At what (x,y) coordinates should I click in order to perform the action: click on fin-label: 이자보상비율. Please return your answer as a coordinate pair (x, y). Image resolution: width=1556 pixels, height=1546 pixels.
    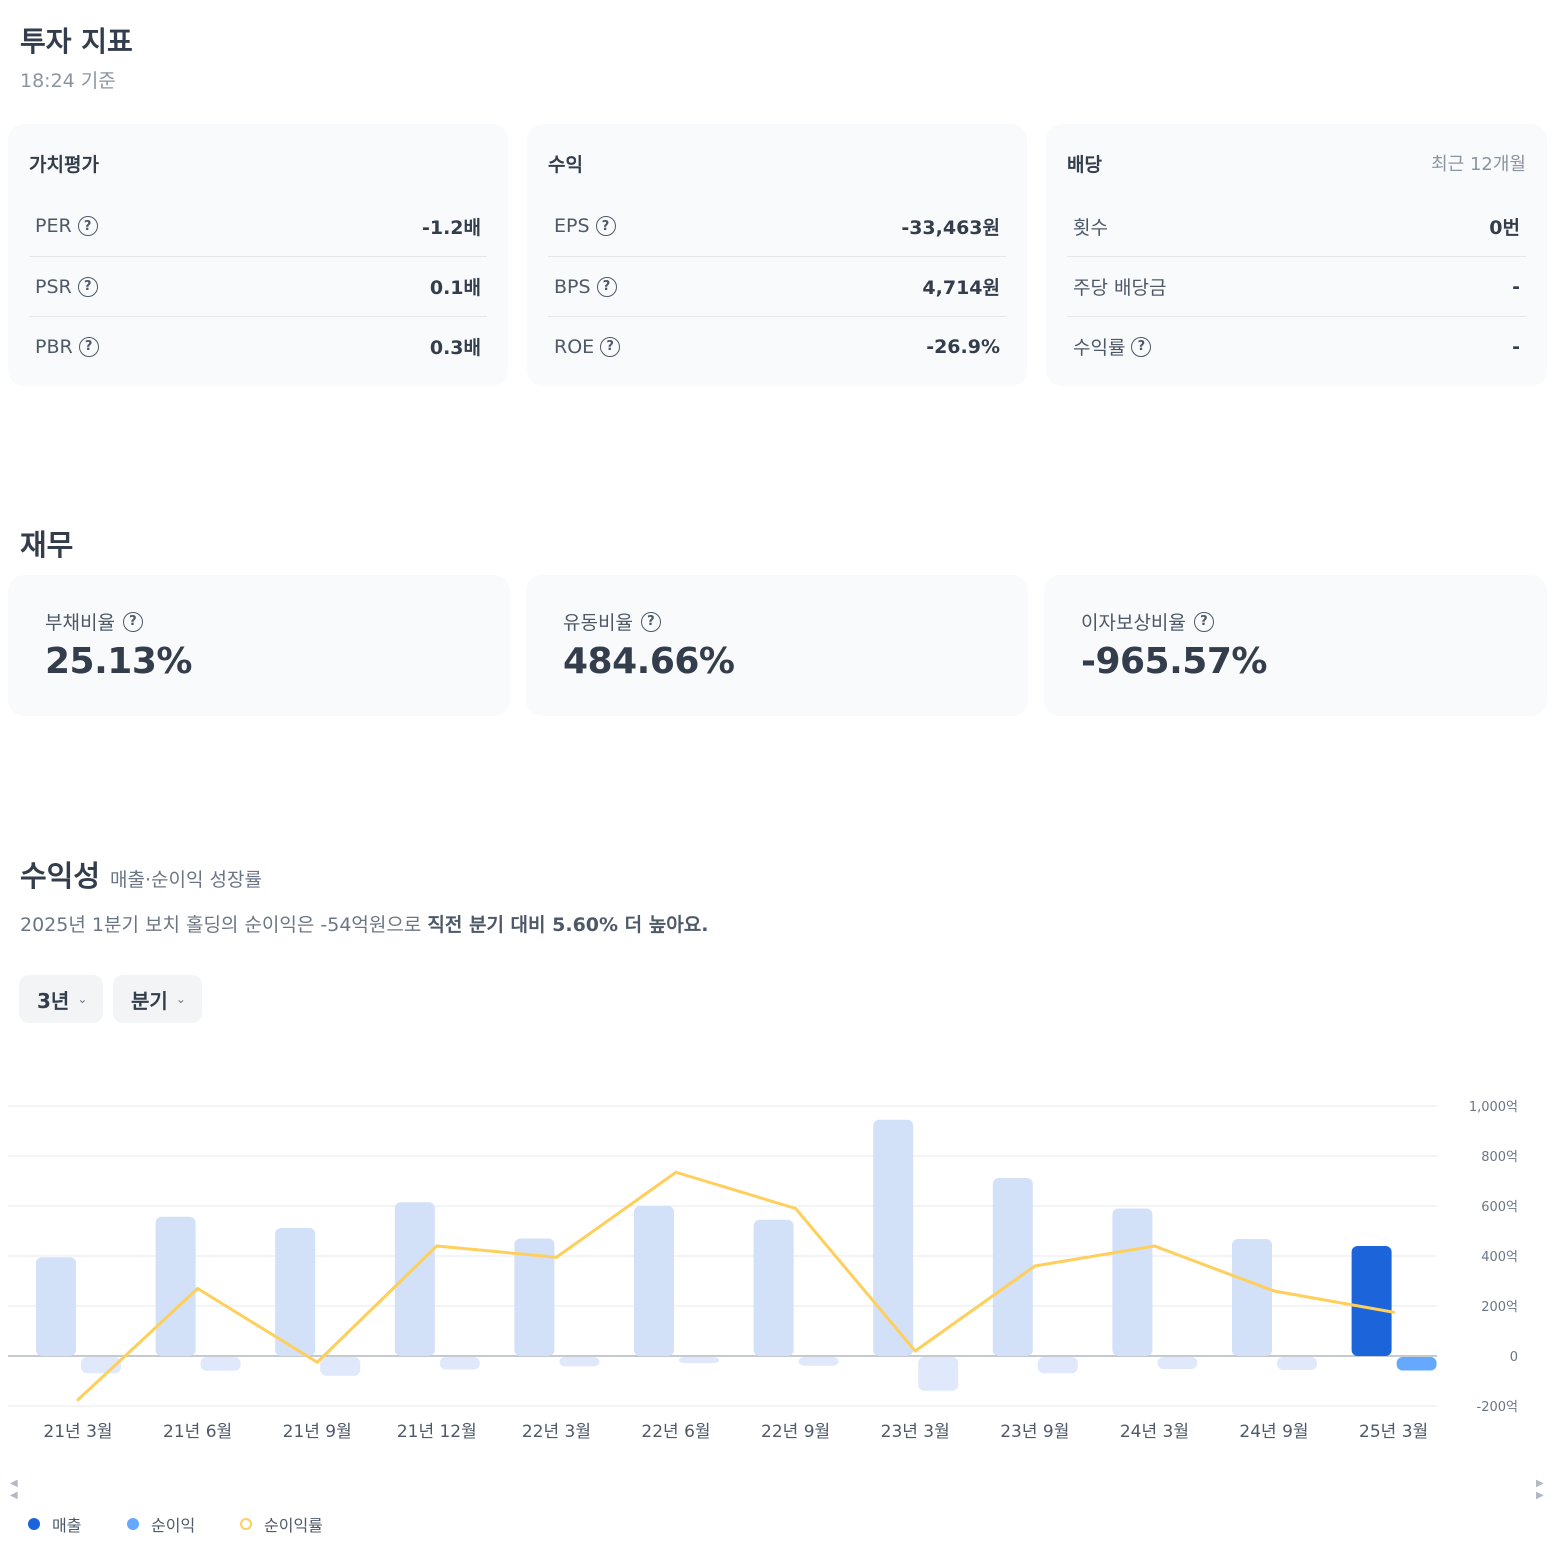
    Looking at the image, I should click on (1133, 623).